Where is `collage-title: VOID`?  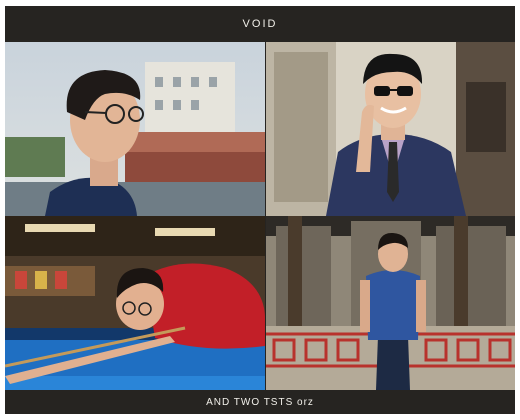 collage-title: VOID is located at coordinates (260, 24).